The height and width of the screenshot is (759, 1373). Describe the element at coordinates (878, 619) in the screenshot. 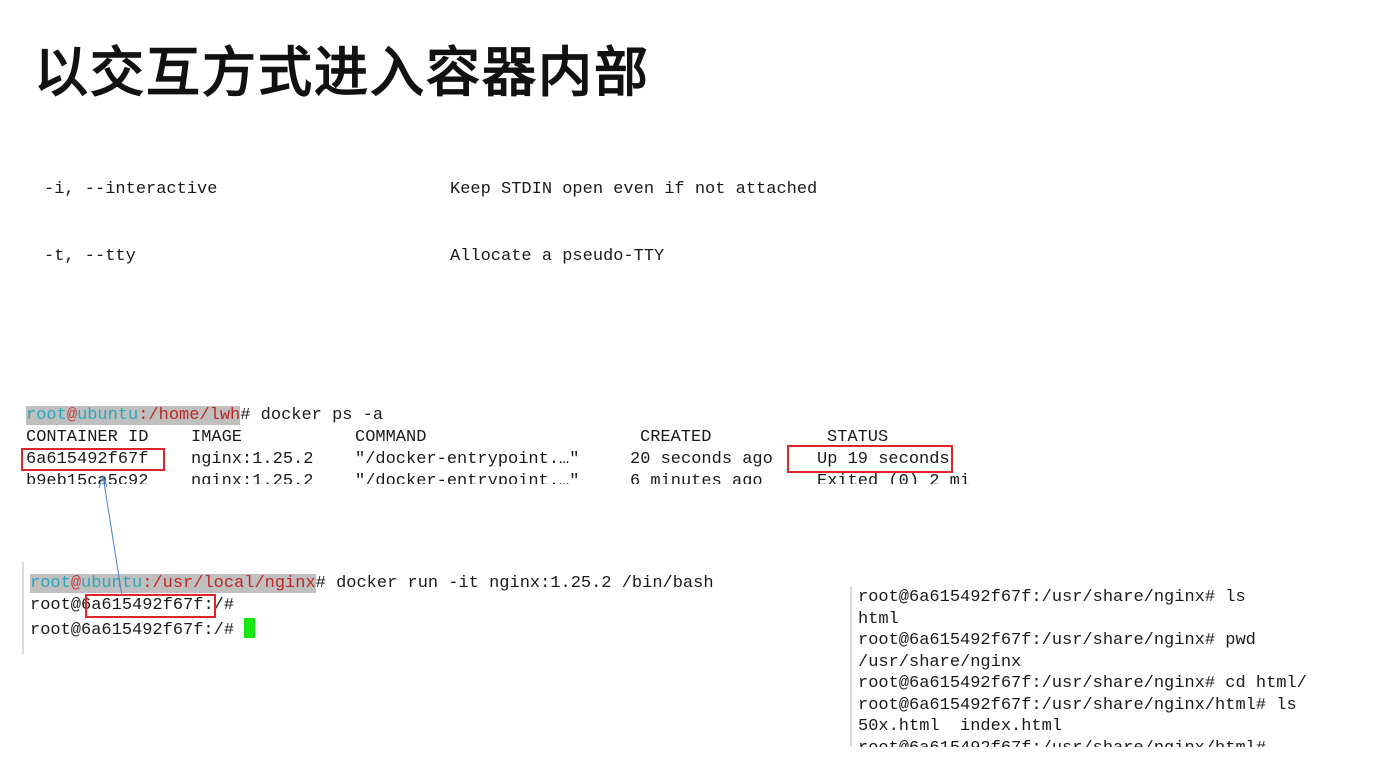

I see `terminal-line: html` at that location.